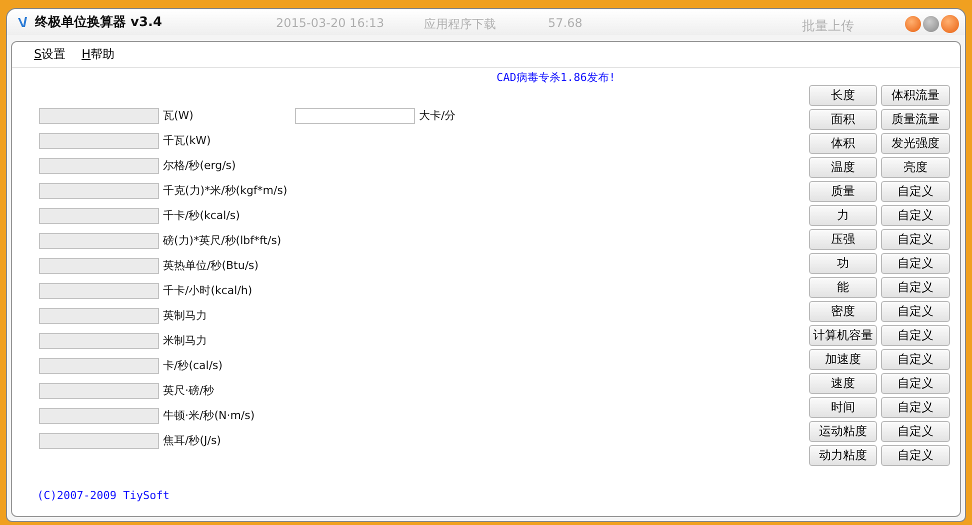 This screenshot has width=972, height=525. What do you see at coordinates (843, 455) in the screenshot?
I see `category-button: 动力粘度` at bounding box center [843, 455].